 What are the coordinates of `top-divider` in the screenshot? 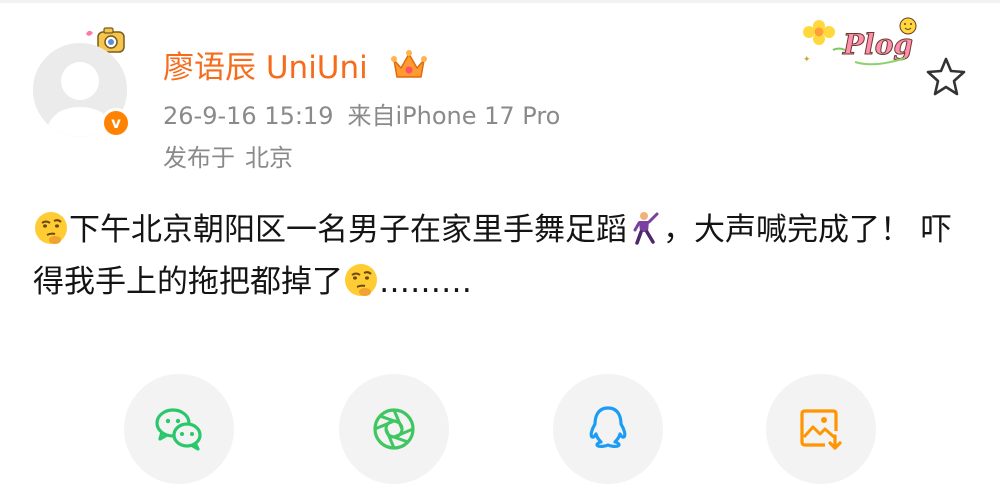 It's located at (500, 1).